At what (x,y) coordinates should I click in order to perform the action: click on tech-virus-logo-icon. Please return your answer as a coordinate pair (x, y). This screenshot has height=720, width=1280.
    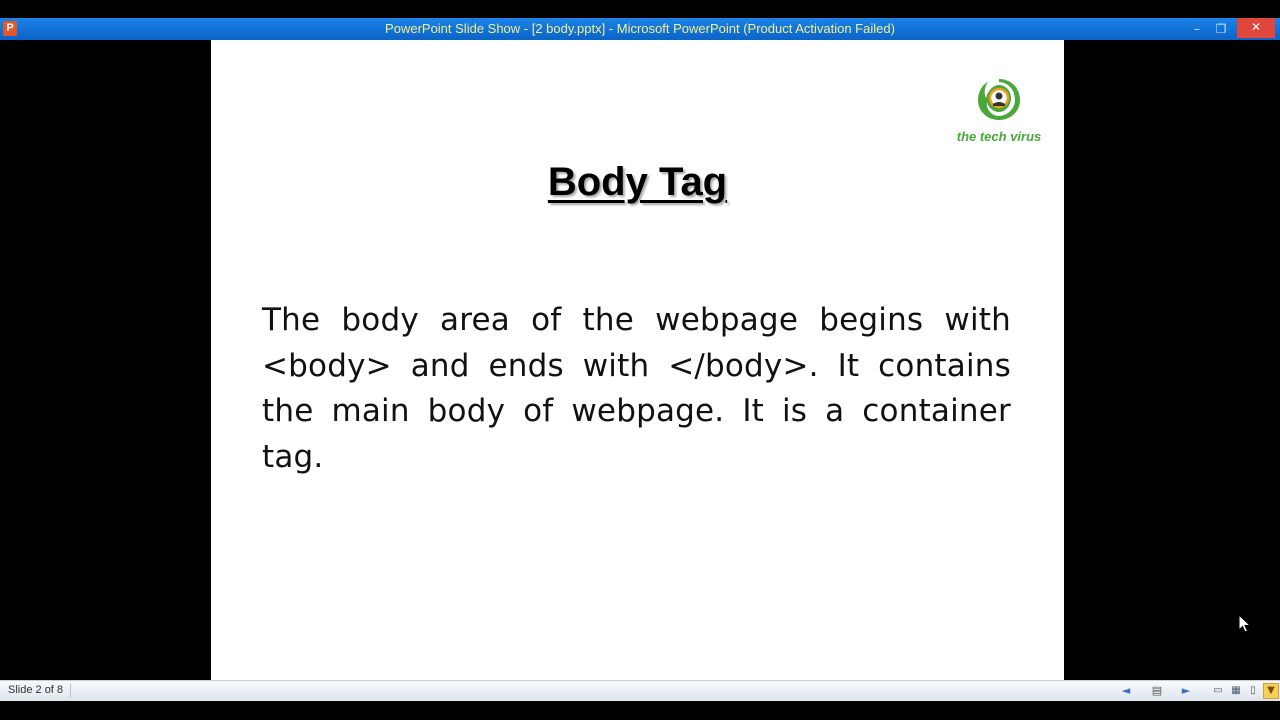
    Looking at the image, I should click on (999, 99).